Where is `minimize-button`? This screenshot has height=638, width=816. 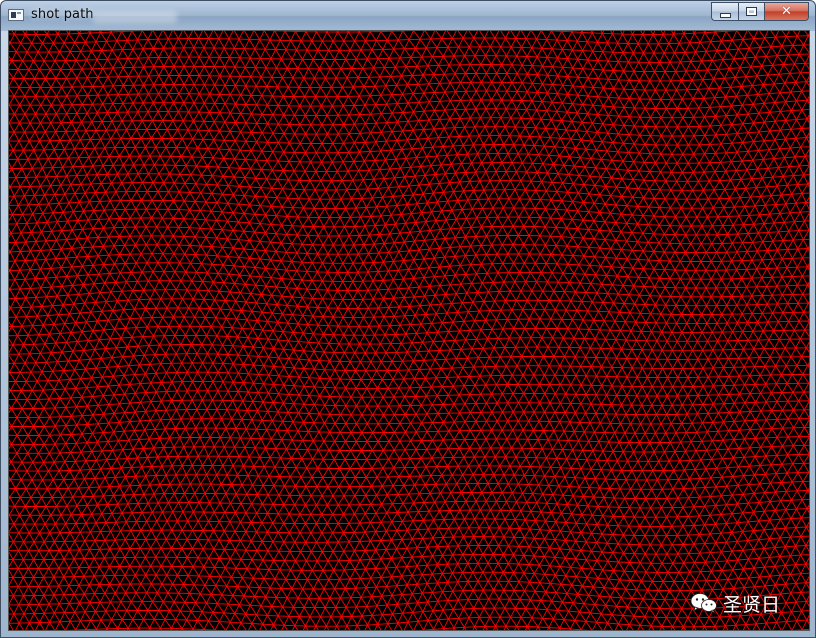
minimize-button is located at coordinates (724, 11).